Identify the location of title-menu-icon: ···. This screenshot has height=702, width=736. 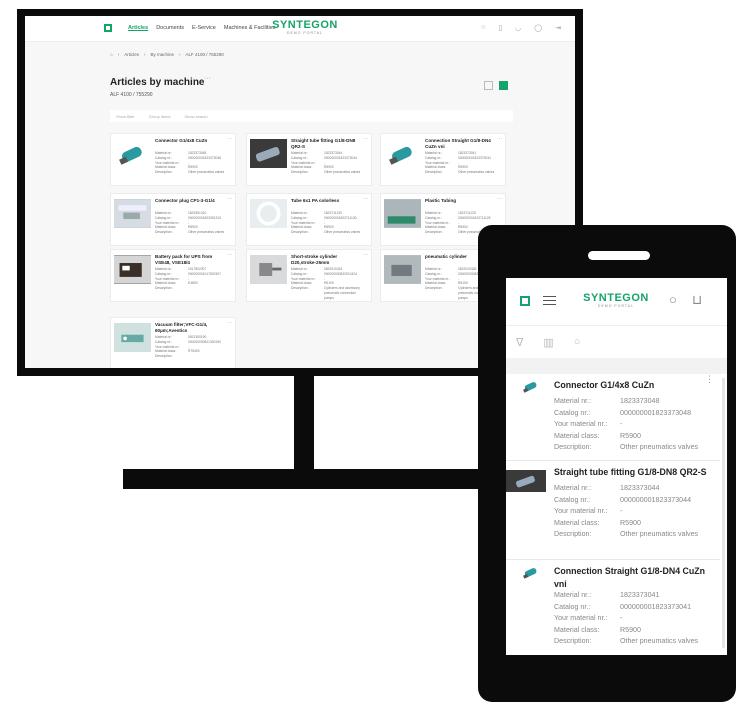
(207, 78).